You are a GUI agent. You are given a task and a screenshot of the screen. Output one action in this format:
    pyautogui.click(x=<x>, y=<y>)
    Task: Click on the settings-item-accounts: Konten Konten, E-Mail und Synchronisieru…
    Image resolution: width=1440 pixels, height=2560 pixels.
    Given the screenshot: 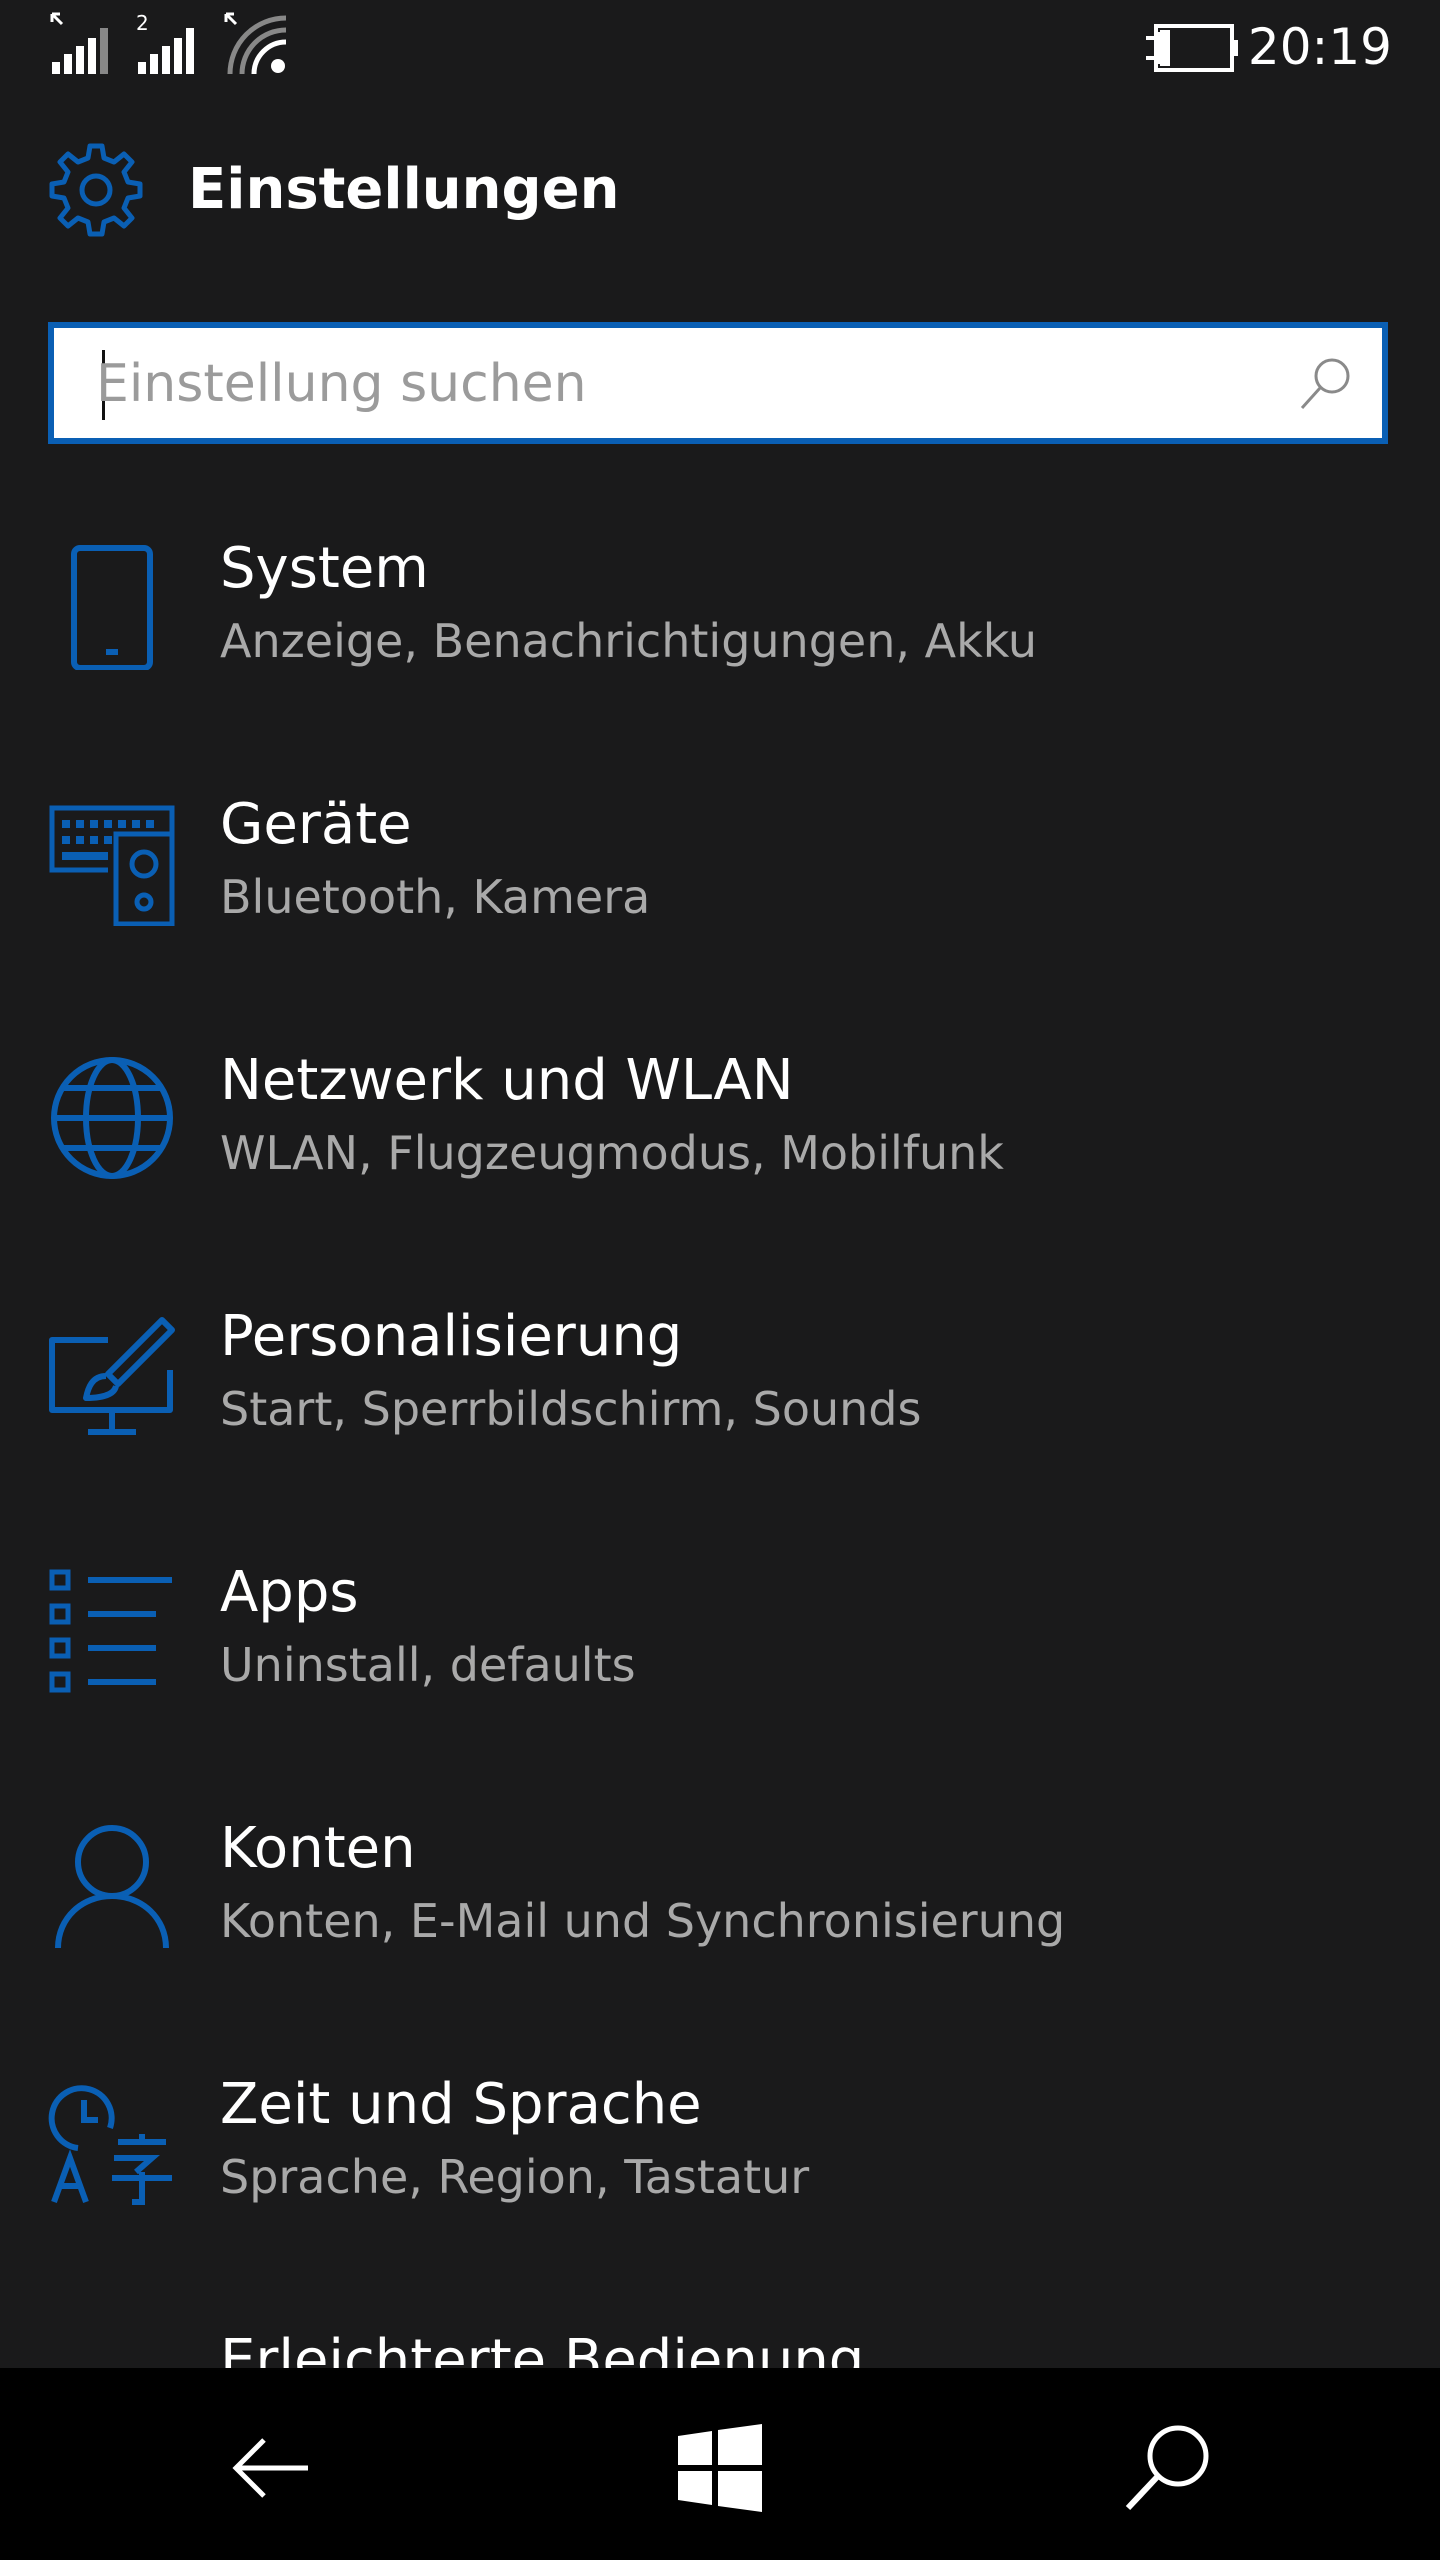 What is the action you would take?
    pyautogui.click(x=720, y=1901)
    